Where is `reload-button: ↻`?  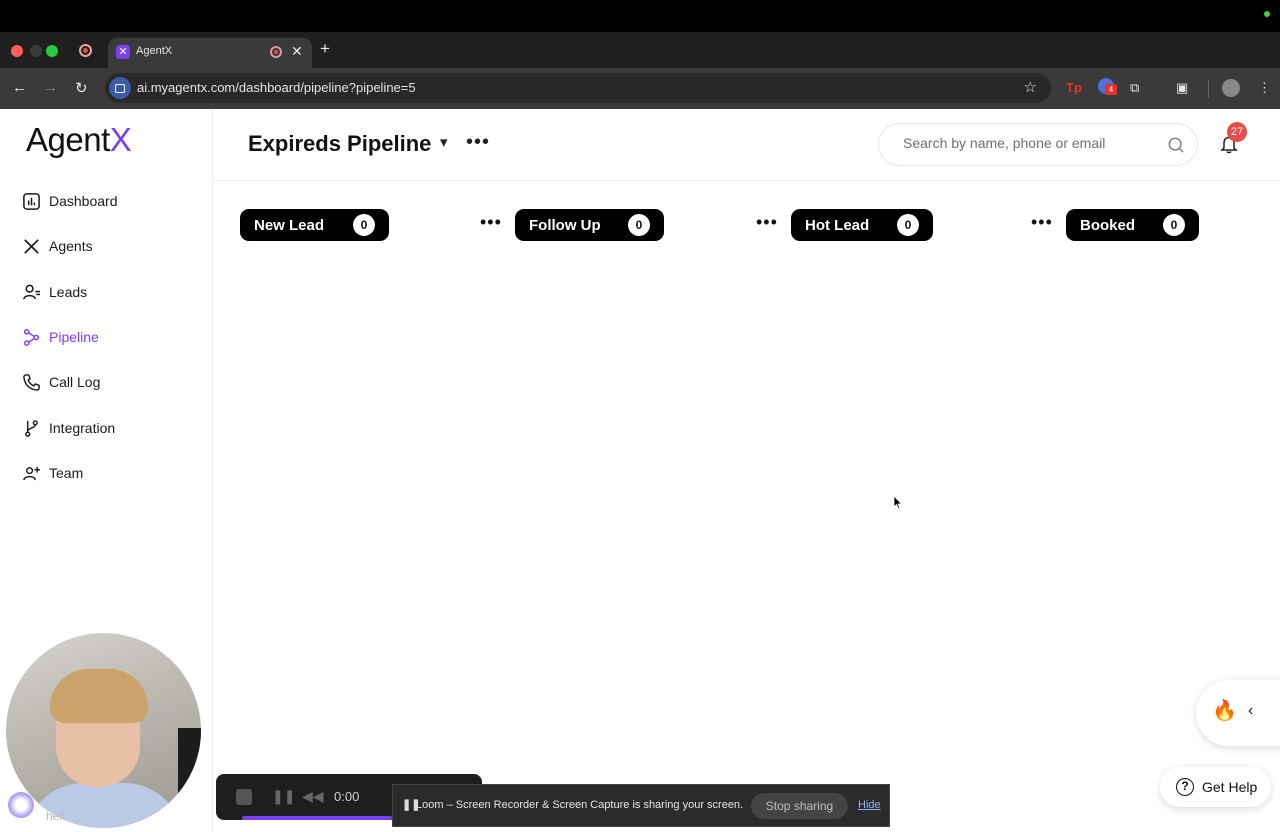 reload-button: ↻ is located at coordinates (81, 88).